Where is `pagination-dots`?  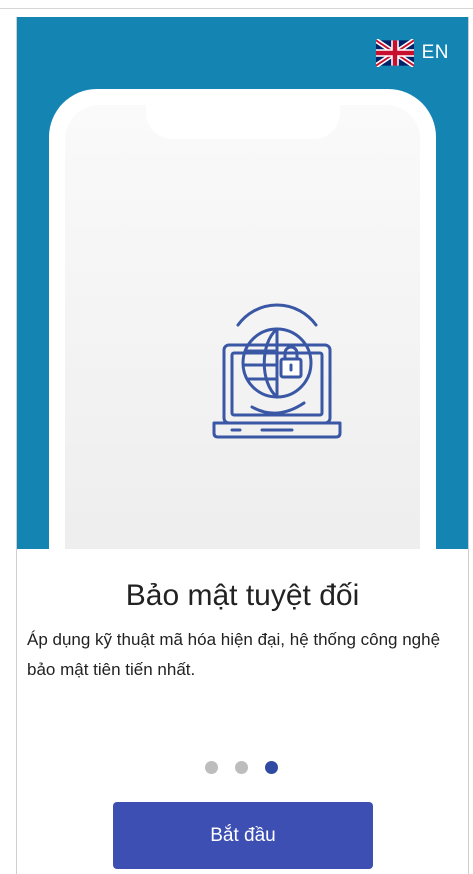
pagination-dots is located at coordinates (241, 767).